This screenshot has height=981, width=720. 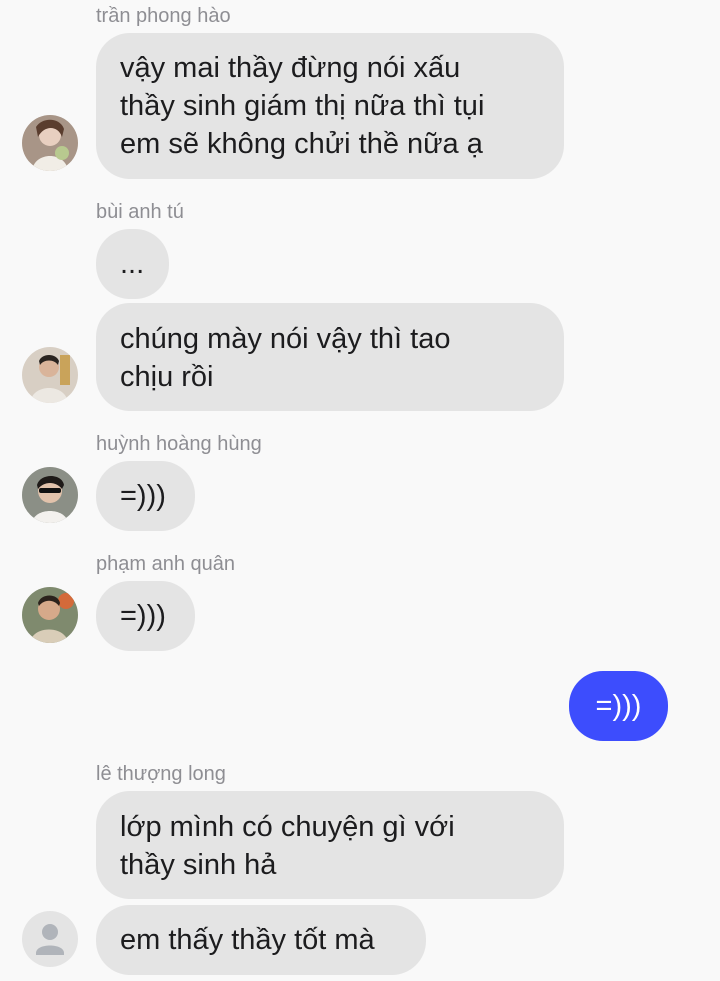 What do you see at coordinates (330, 357) in the screenshot?
I see `message-bubble: chúng mày nói vậy thì tao chịu rồi` at bounding box center [330, 357].